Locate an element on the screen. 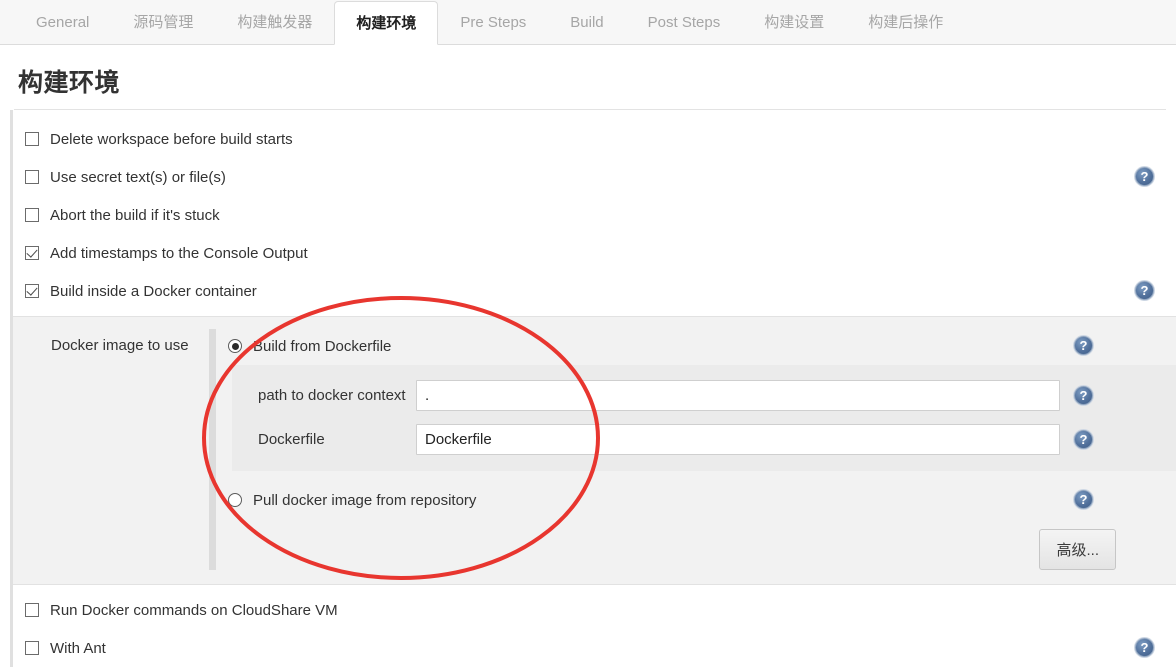  help-icon-build-inside-docker is located at coordinates (1144, 290).